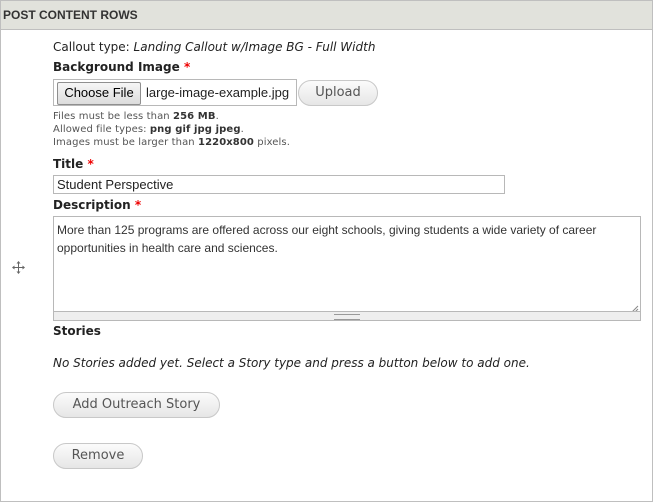 This screenshot has width=653, height=502. I want to click on title-label: Title *, so click(73, 164).